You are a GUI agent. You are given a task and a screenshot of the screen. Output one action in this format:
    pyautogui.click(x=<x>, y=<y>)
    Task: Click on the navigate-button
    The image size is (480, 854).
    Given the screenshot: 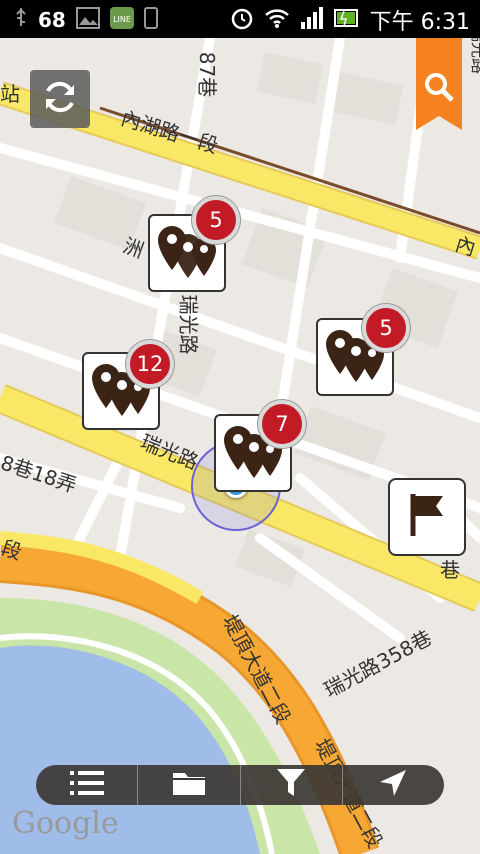 What is the action you would take?
    pyautogui.click(x=393, y=785)
    